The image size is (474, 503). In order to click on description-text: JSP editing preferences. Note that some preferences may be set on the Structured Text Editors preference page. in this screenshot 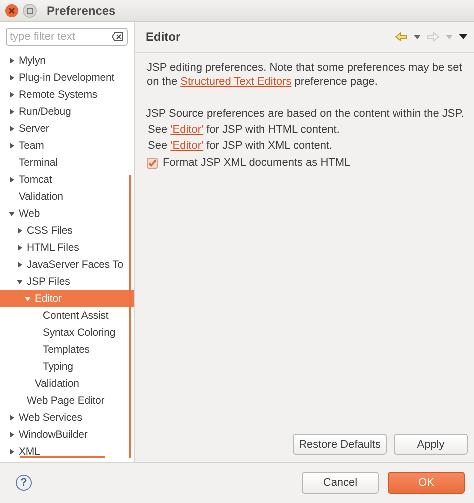, I will do `click(305, 75)`.